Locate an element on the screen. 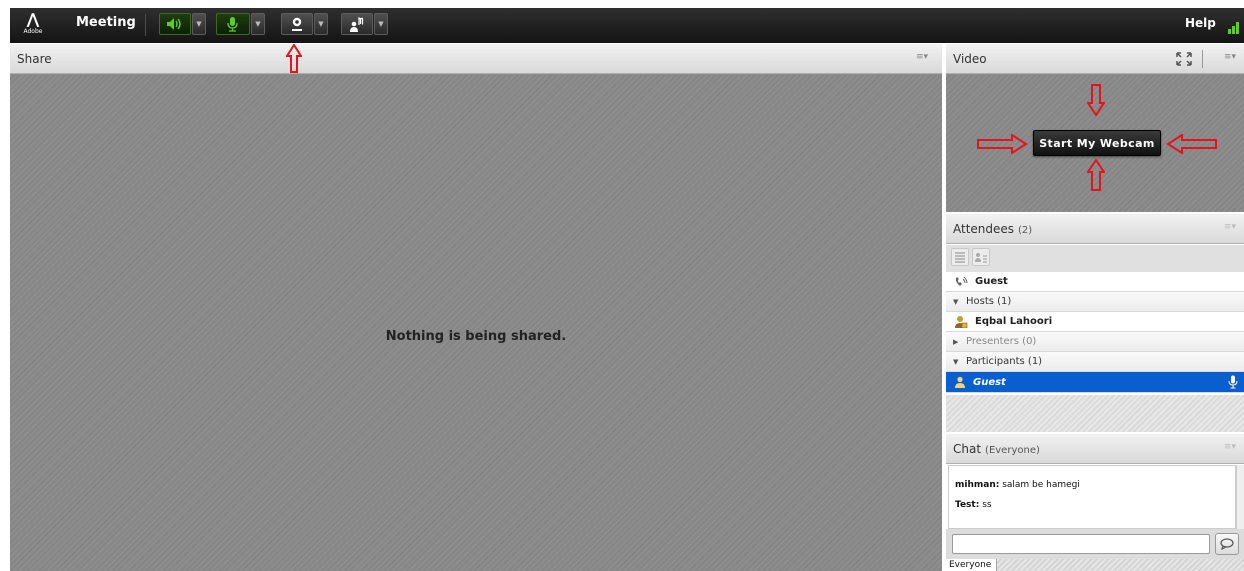 The height and width of the screenshot is (571, 1244). video-pod-header: Video ≡▾ is located at coordinates (1095, 59).